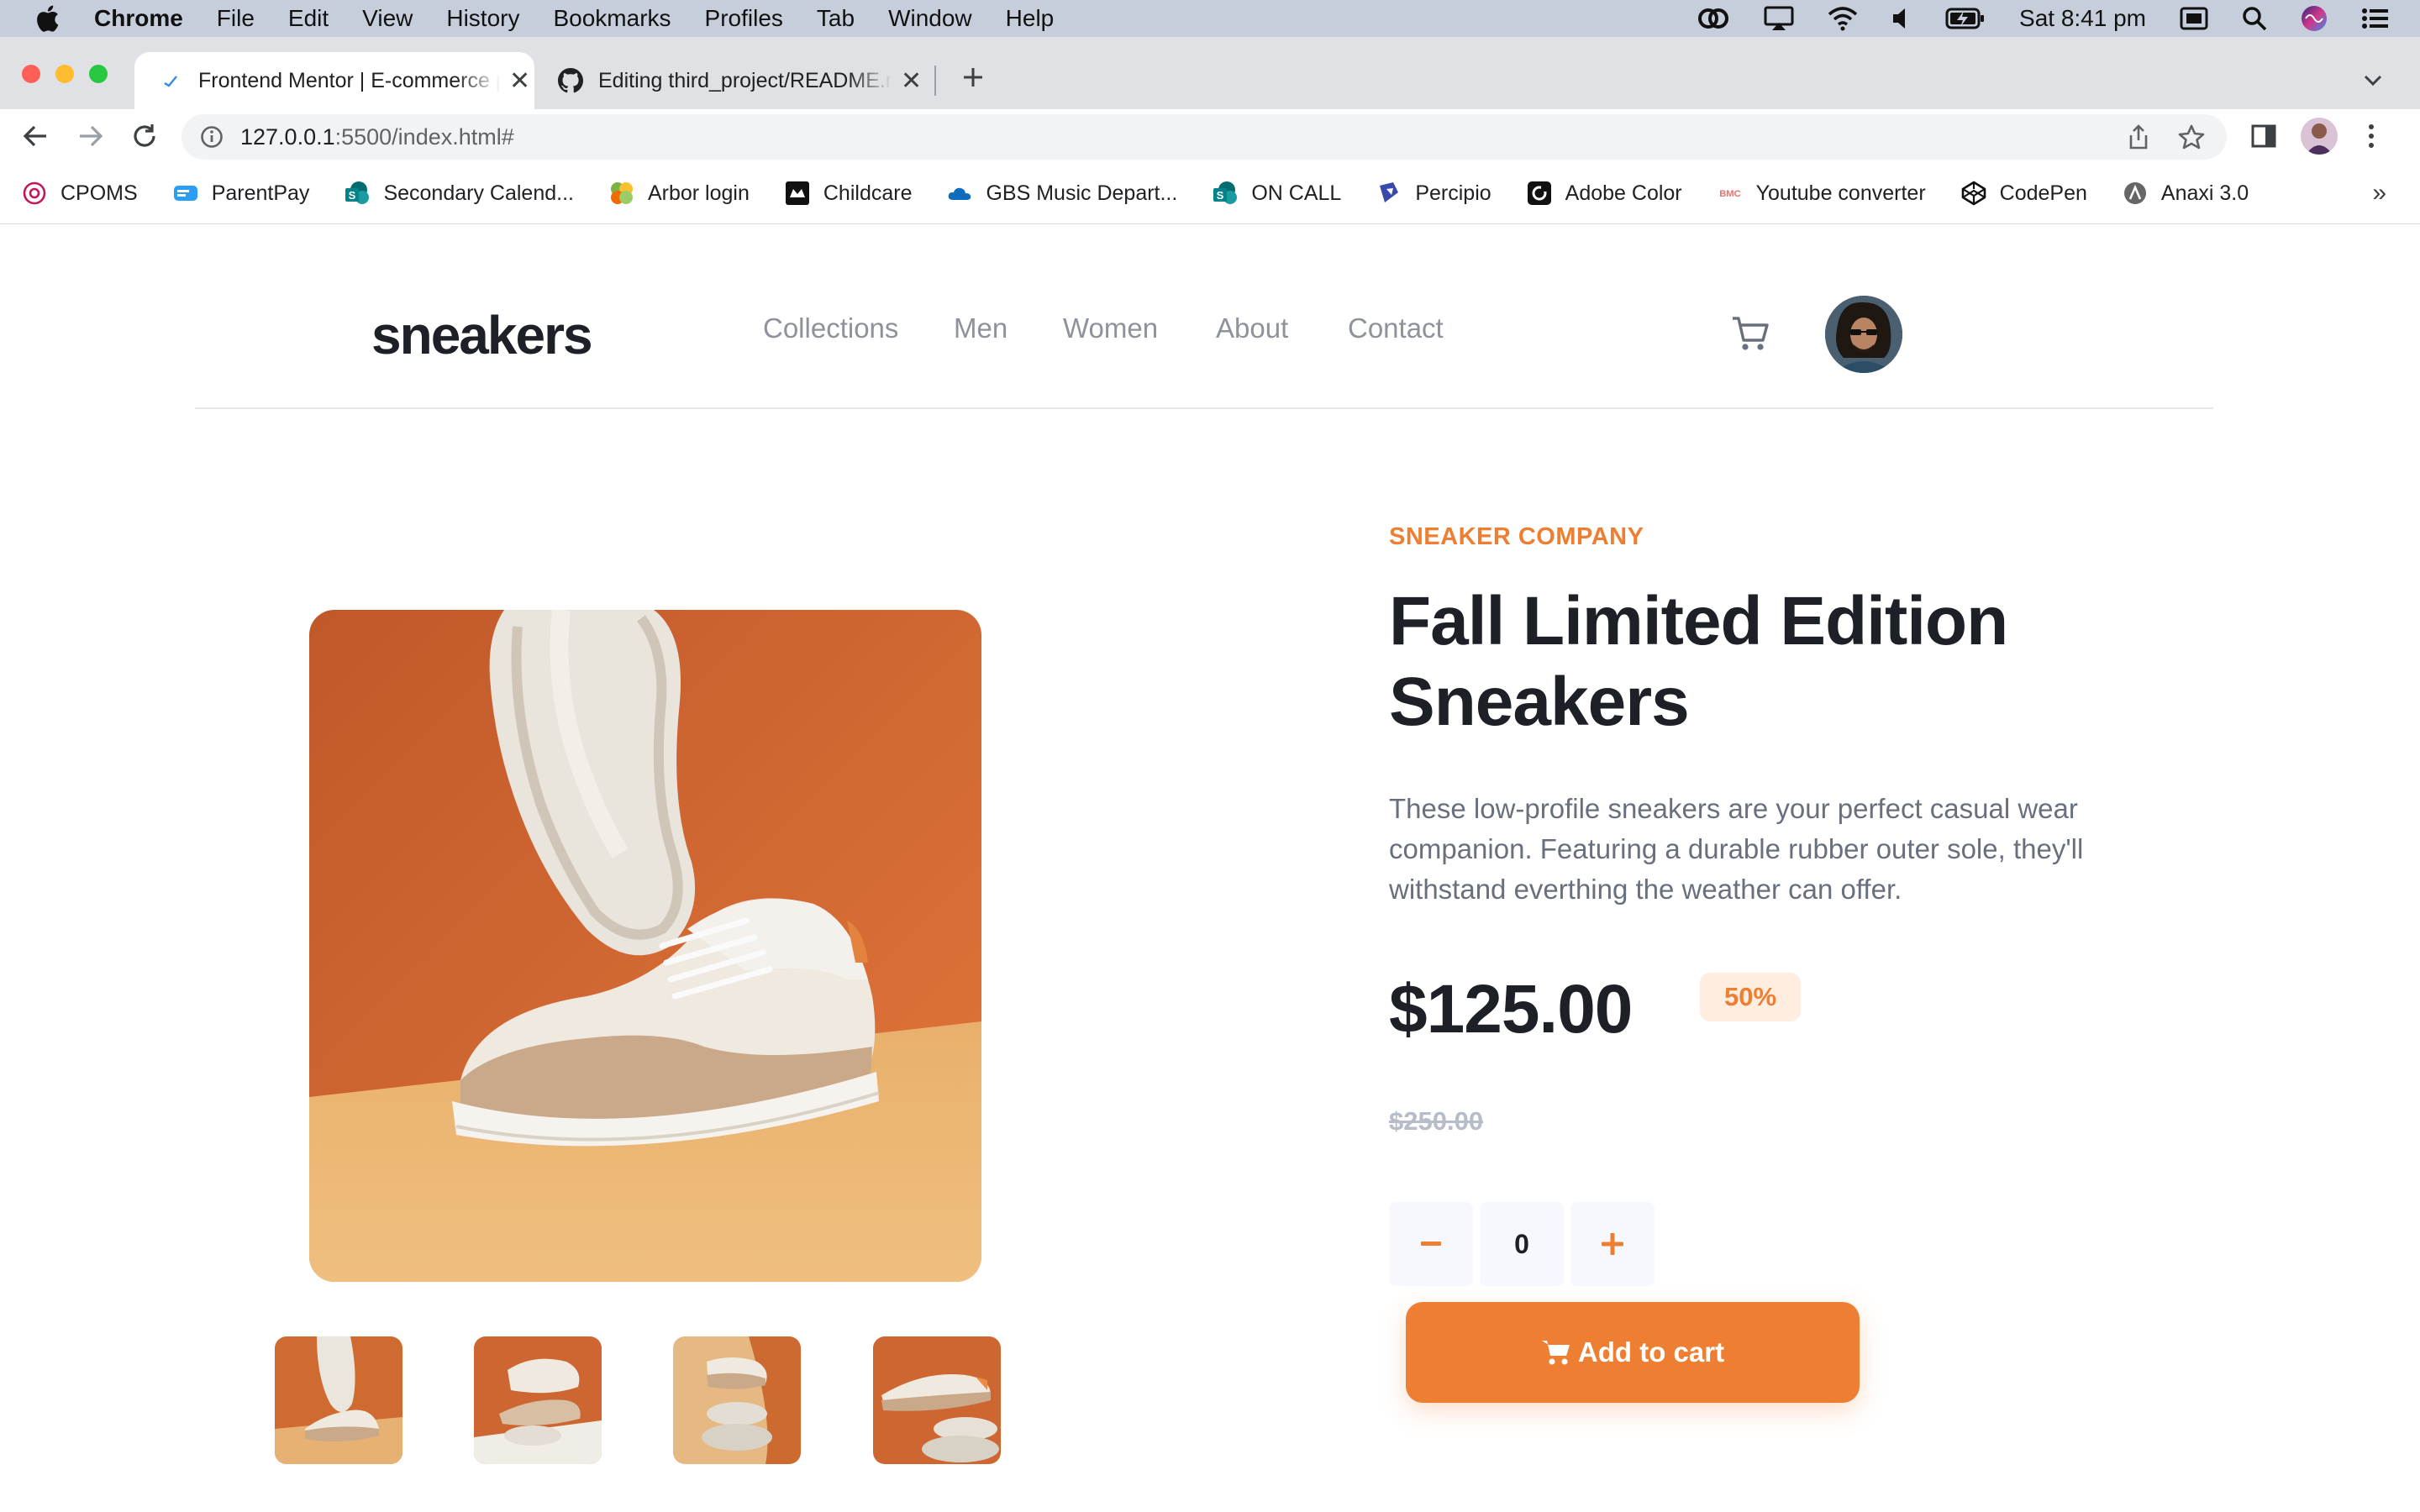 The image size is (2420, 1512). Describe the element at coordinates (2024, 193) in the screenshot. I see `bookmark-codepen: CodePen` at that location.